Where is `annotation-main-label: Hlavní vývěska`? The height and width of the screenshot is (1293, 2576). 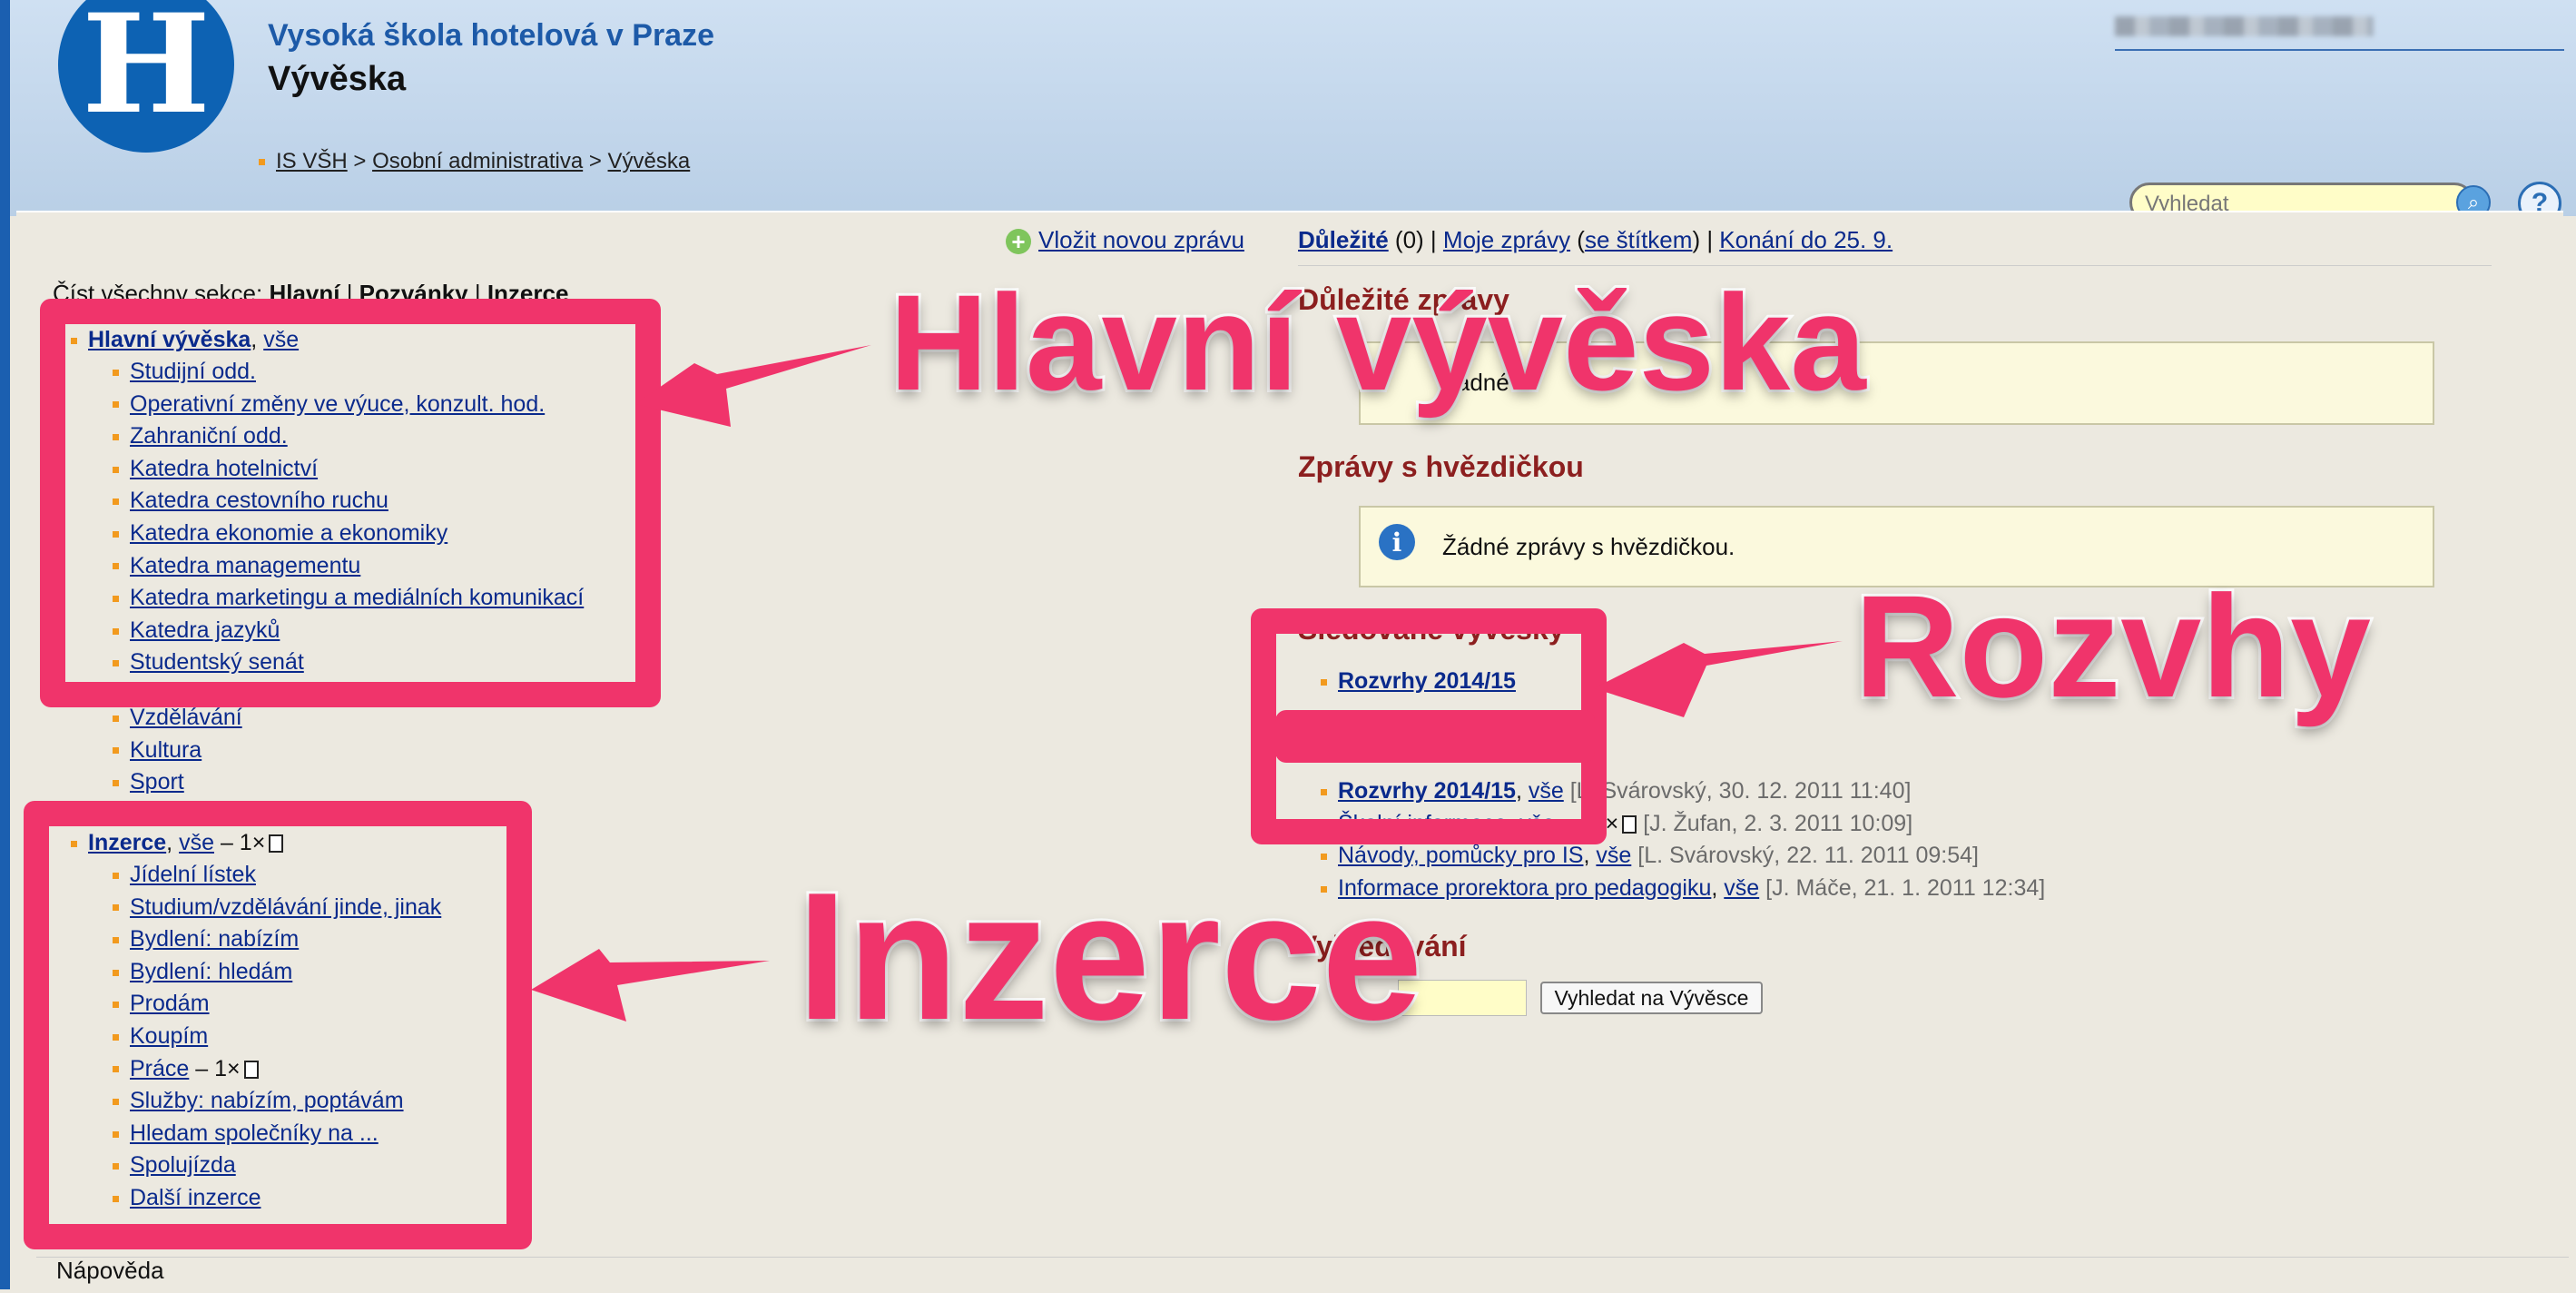
annotation-main-label: Hlavní vývěska is located at coordinates (1378, 342).